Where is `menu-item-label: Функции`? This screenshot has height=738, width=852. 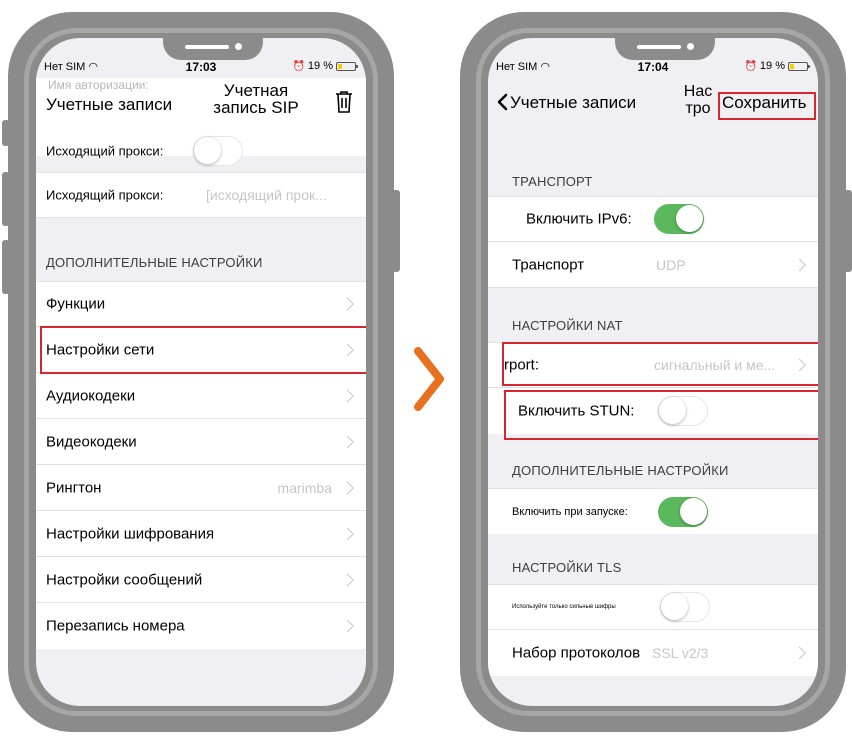 menu-item-label: Функции is located at coordinates (76, 304).